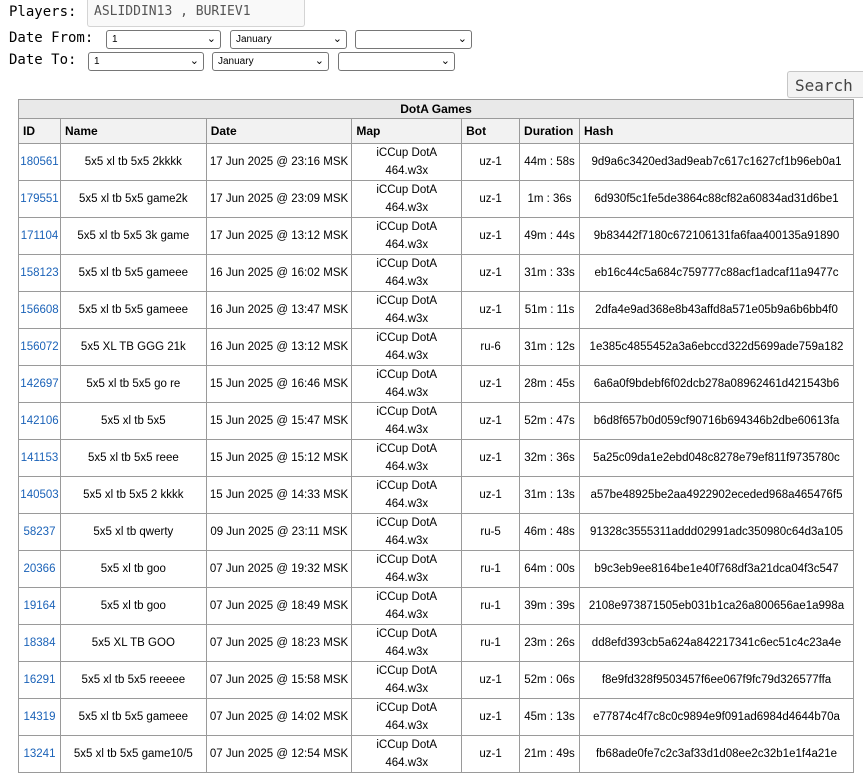  I want to click on date-from-day-value: 1, so click(115, 39).